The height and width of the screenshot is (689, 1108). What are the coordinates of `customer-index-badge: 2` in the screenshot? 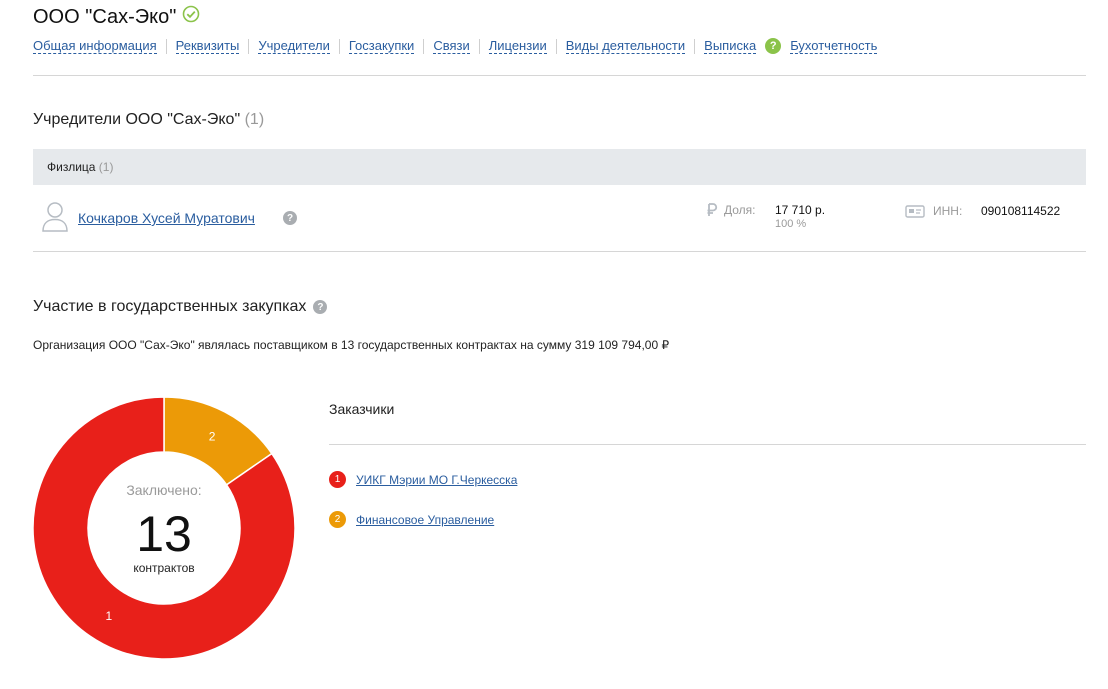 It's located at (337, 519).